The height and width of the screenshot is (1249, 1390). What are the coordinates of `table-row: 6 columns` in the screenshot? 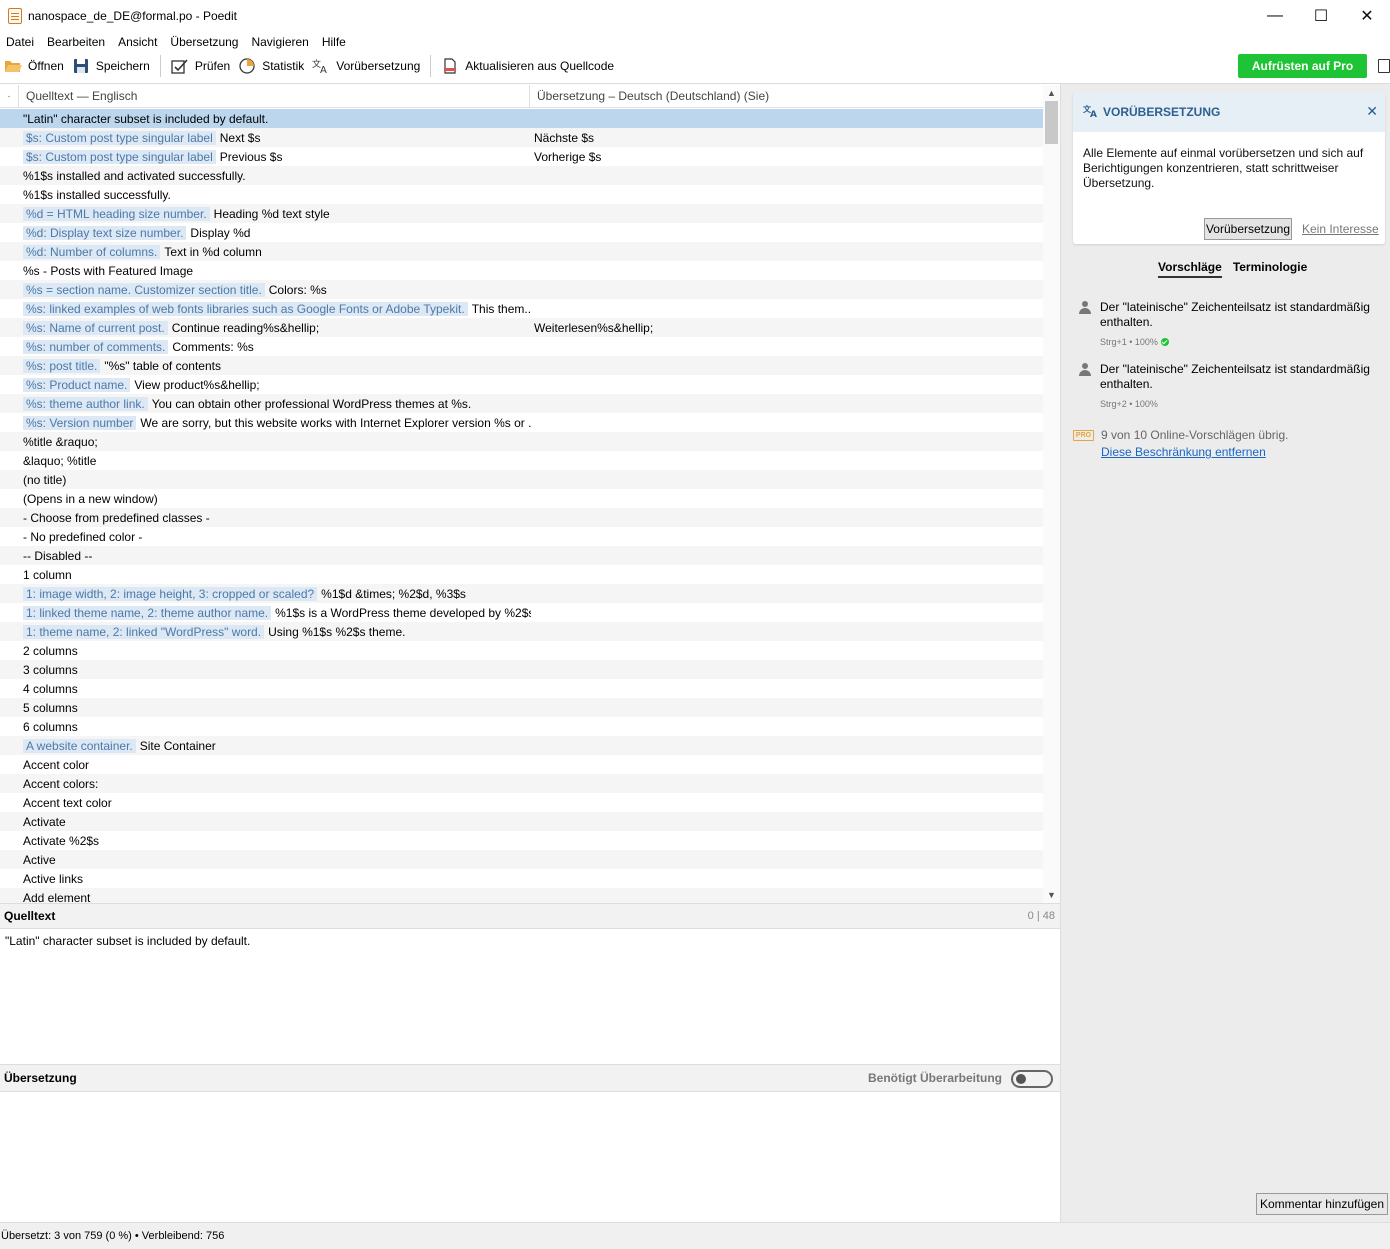 It's located at (521, 726).